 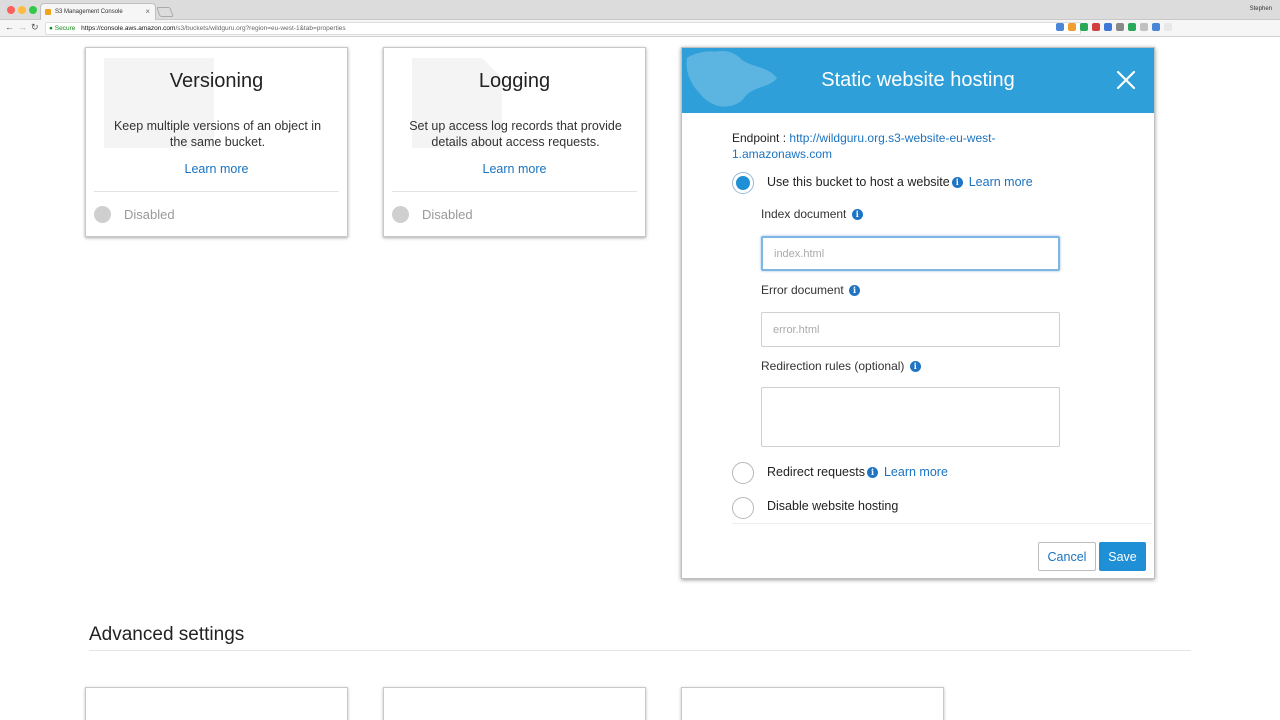 What do you see at coordinates (942, 523) in the screenshot?
I see `modal-divider` at bounding box center [942, 523].